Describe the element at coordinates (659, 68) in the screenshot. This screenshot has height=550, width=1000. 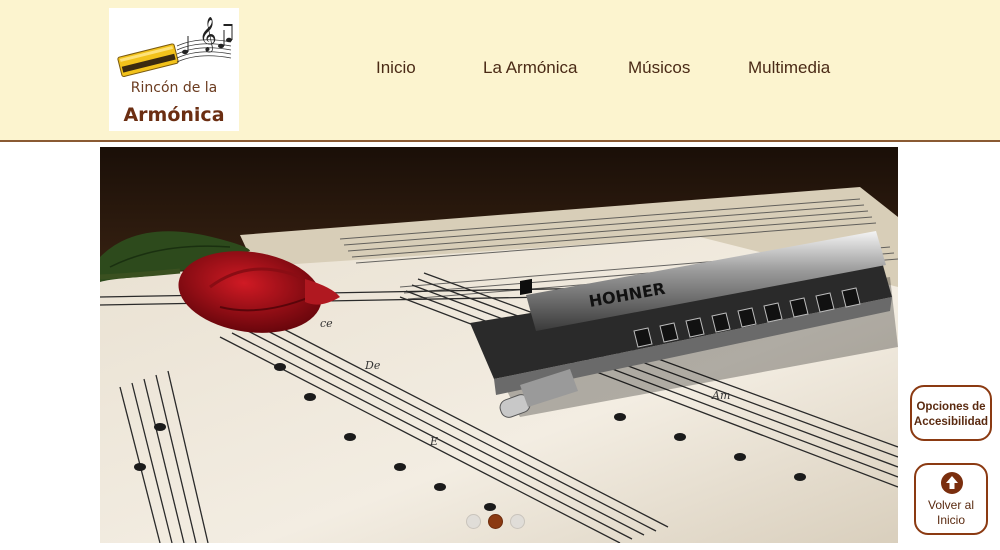
I see `nav-link-musicos: Músicos` at that location.